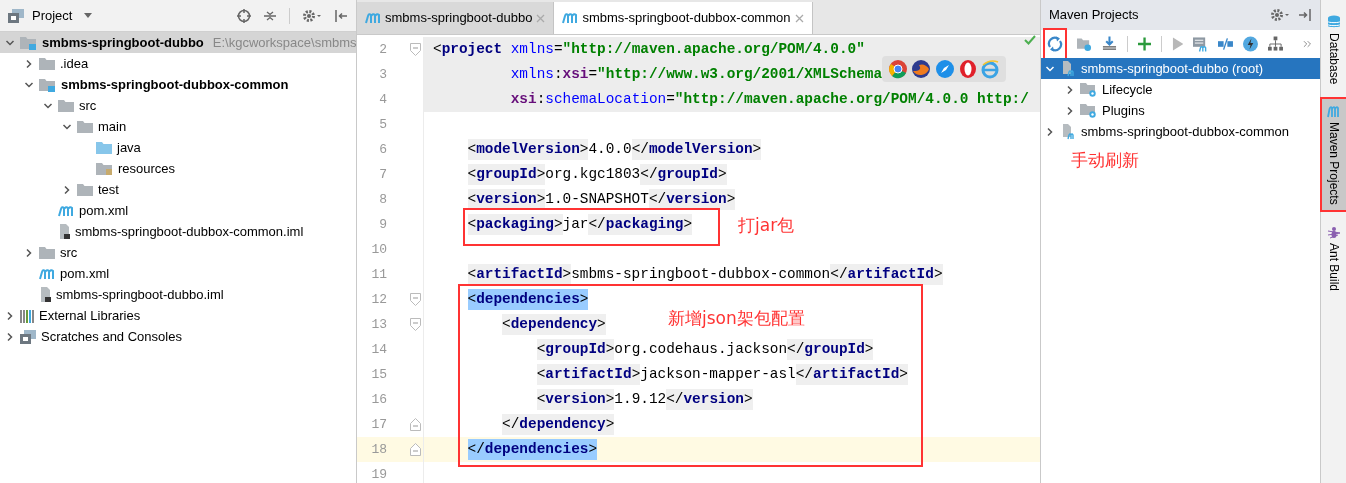 Image resolution: width=1346 pixels, height=483 pixels. I want to click on line-number: 14, so click(378, 349).